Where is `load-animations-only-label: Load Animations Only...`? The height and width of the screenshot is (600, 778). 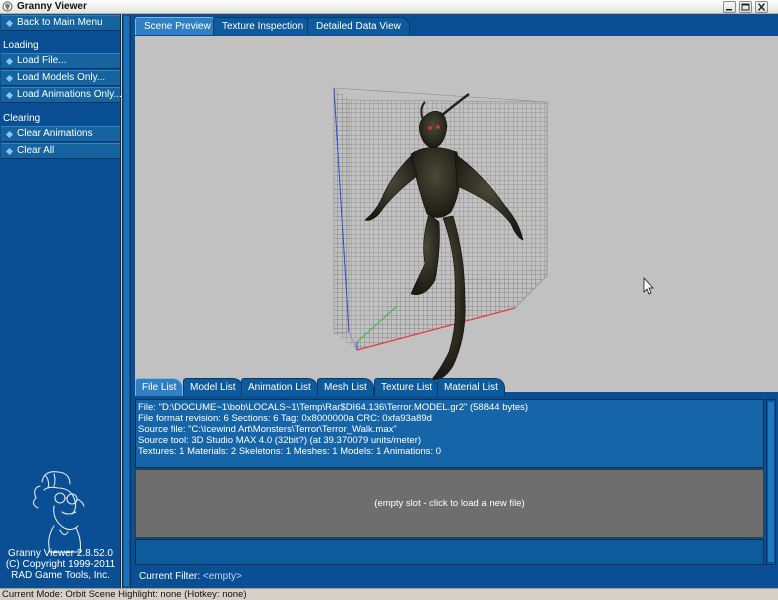 load-animations-only-label: Load Animations Only... is located at coordinates (69, 94).